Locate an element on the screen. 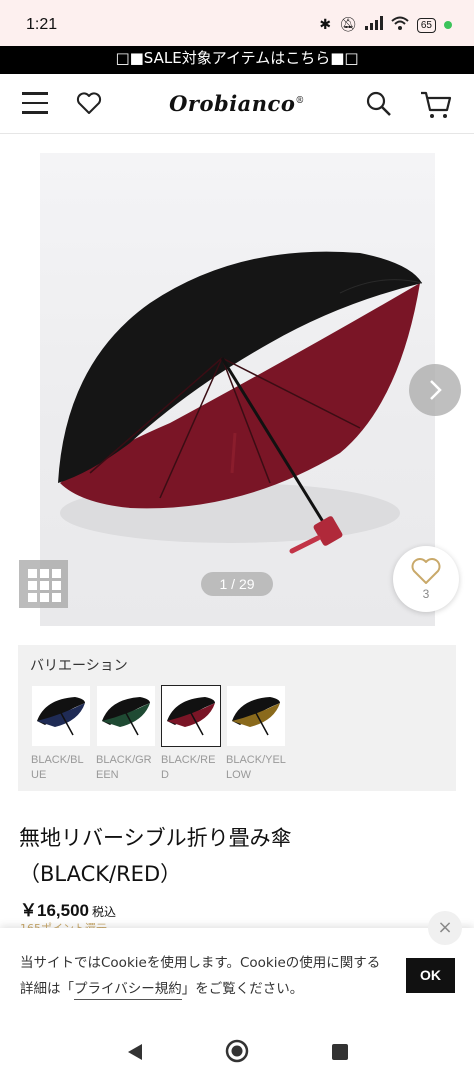  chevron-right-icon is located at coordinates (436, 390).